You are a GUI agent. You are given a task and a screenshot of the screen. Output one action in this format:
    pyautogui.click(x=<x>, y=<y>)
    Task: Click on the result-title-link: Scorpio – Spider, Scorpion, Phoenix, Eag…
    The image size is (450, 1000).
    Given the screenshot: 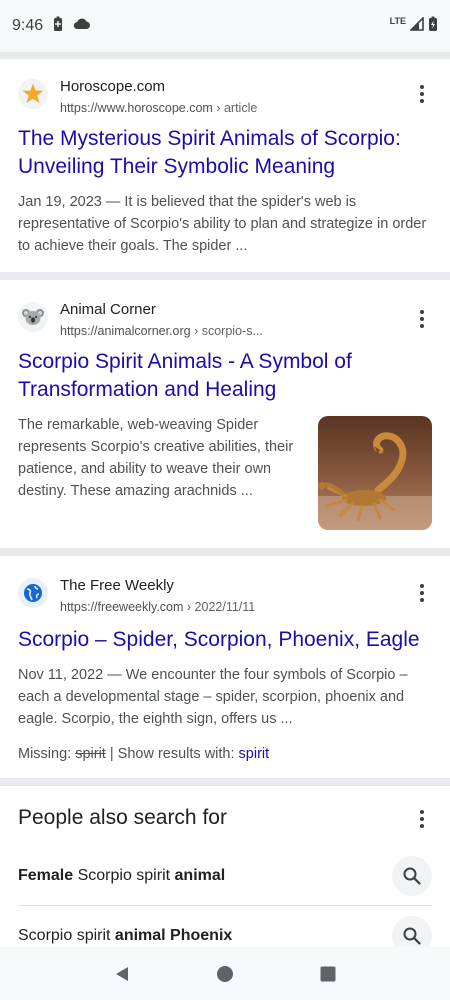 What is the action you would take?
    pyautogui.click(x=225, y=640)
    